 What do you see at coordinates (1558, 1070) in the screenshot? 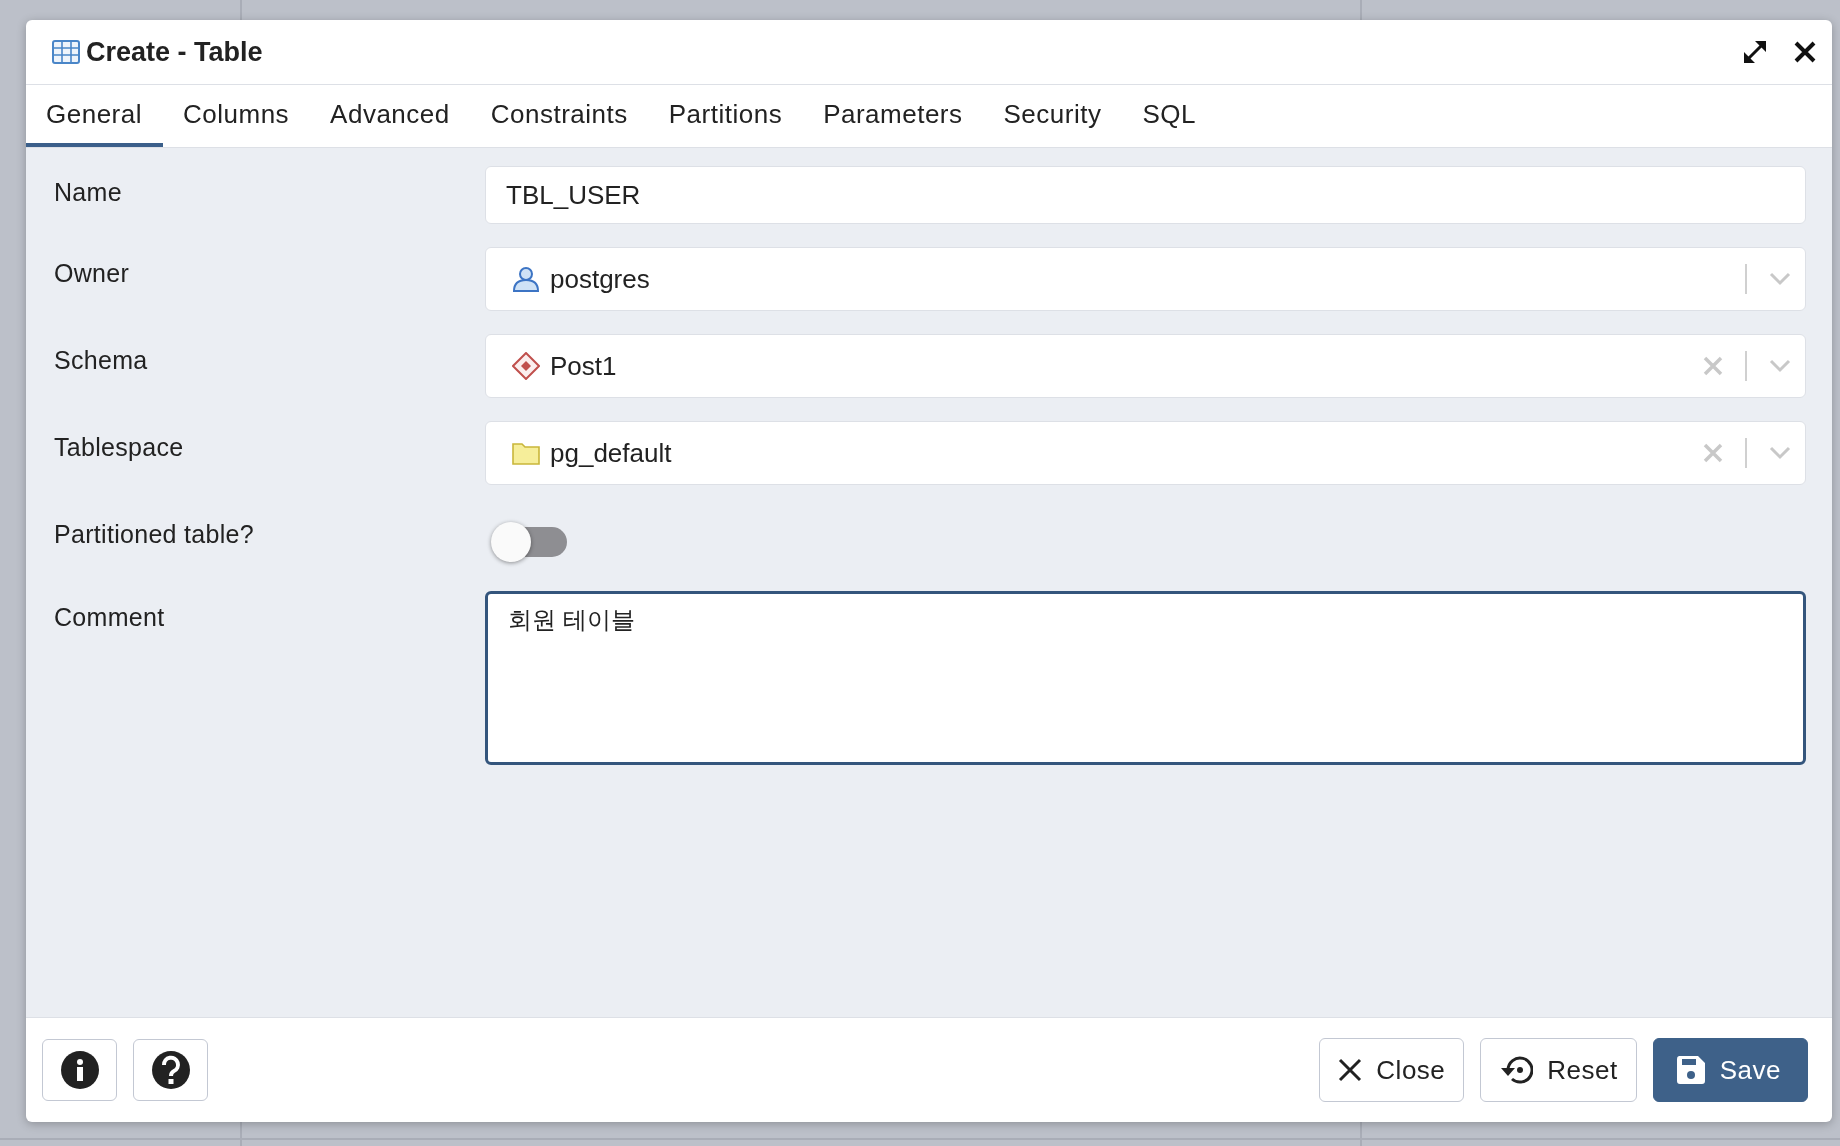
I see `reset-button: Reset` at bounding box center [1558, 1070].